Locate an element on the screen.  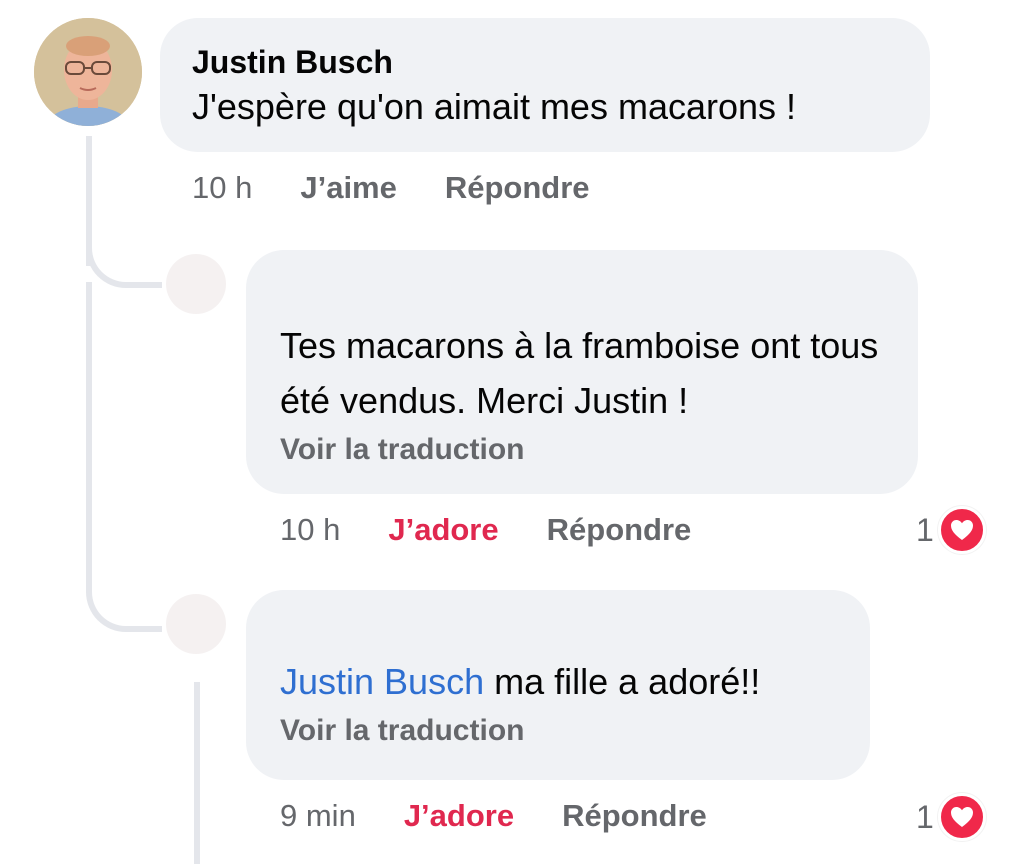
reply-text-body: ma fille a adoré!! is located at coordinates (622, 681).